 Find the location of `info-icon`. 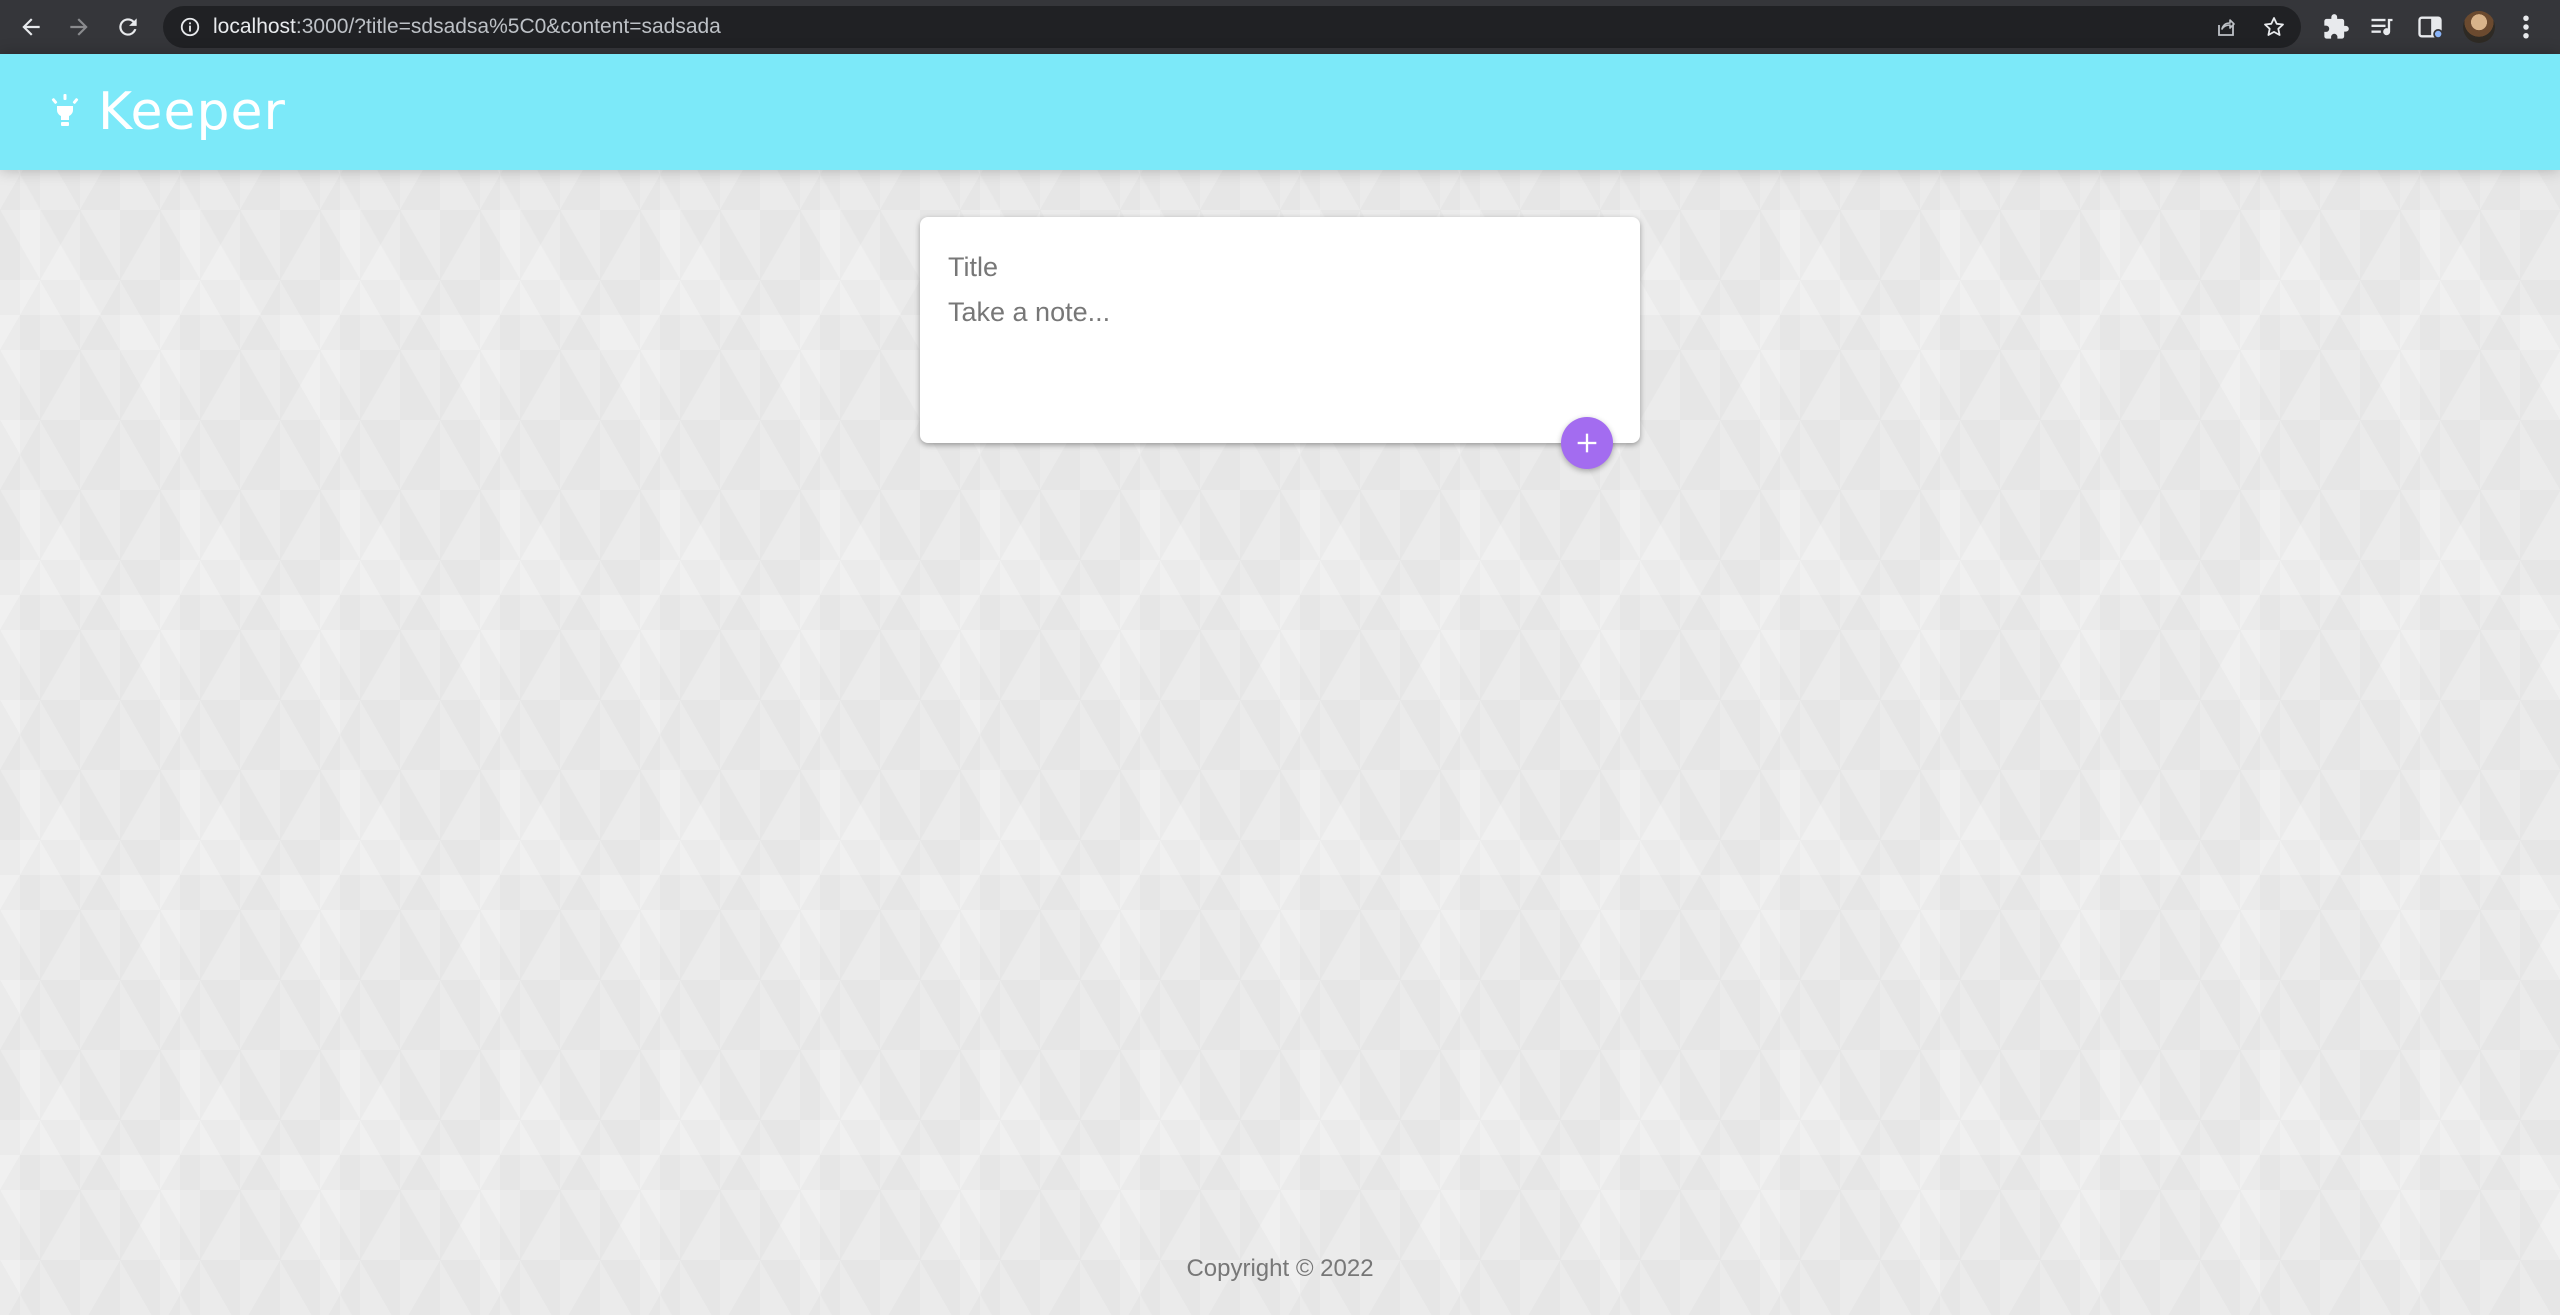

info-icon is located at coordinates (190, 27).